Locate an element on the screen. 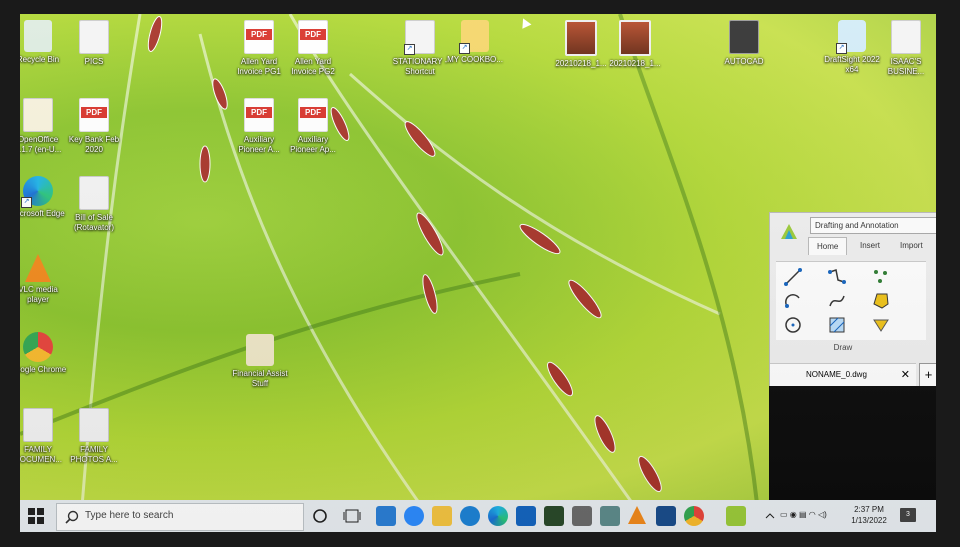 This screenshot has width=960, height=547. desktop-icon-vlc: VLC media player is located at coordinates (44, 279).